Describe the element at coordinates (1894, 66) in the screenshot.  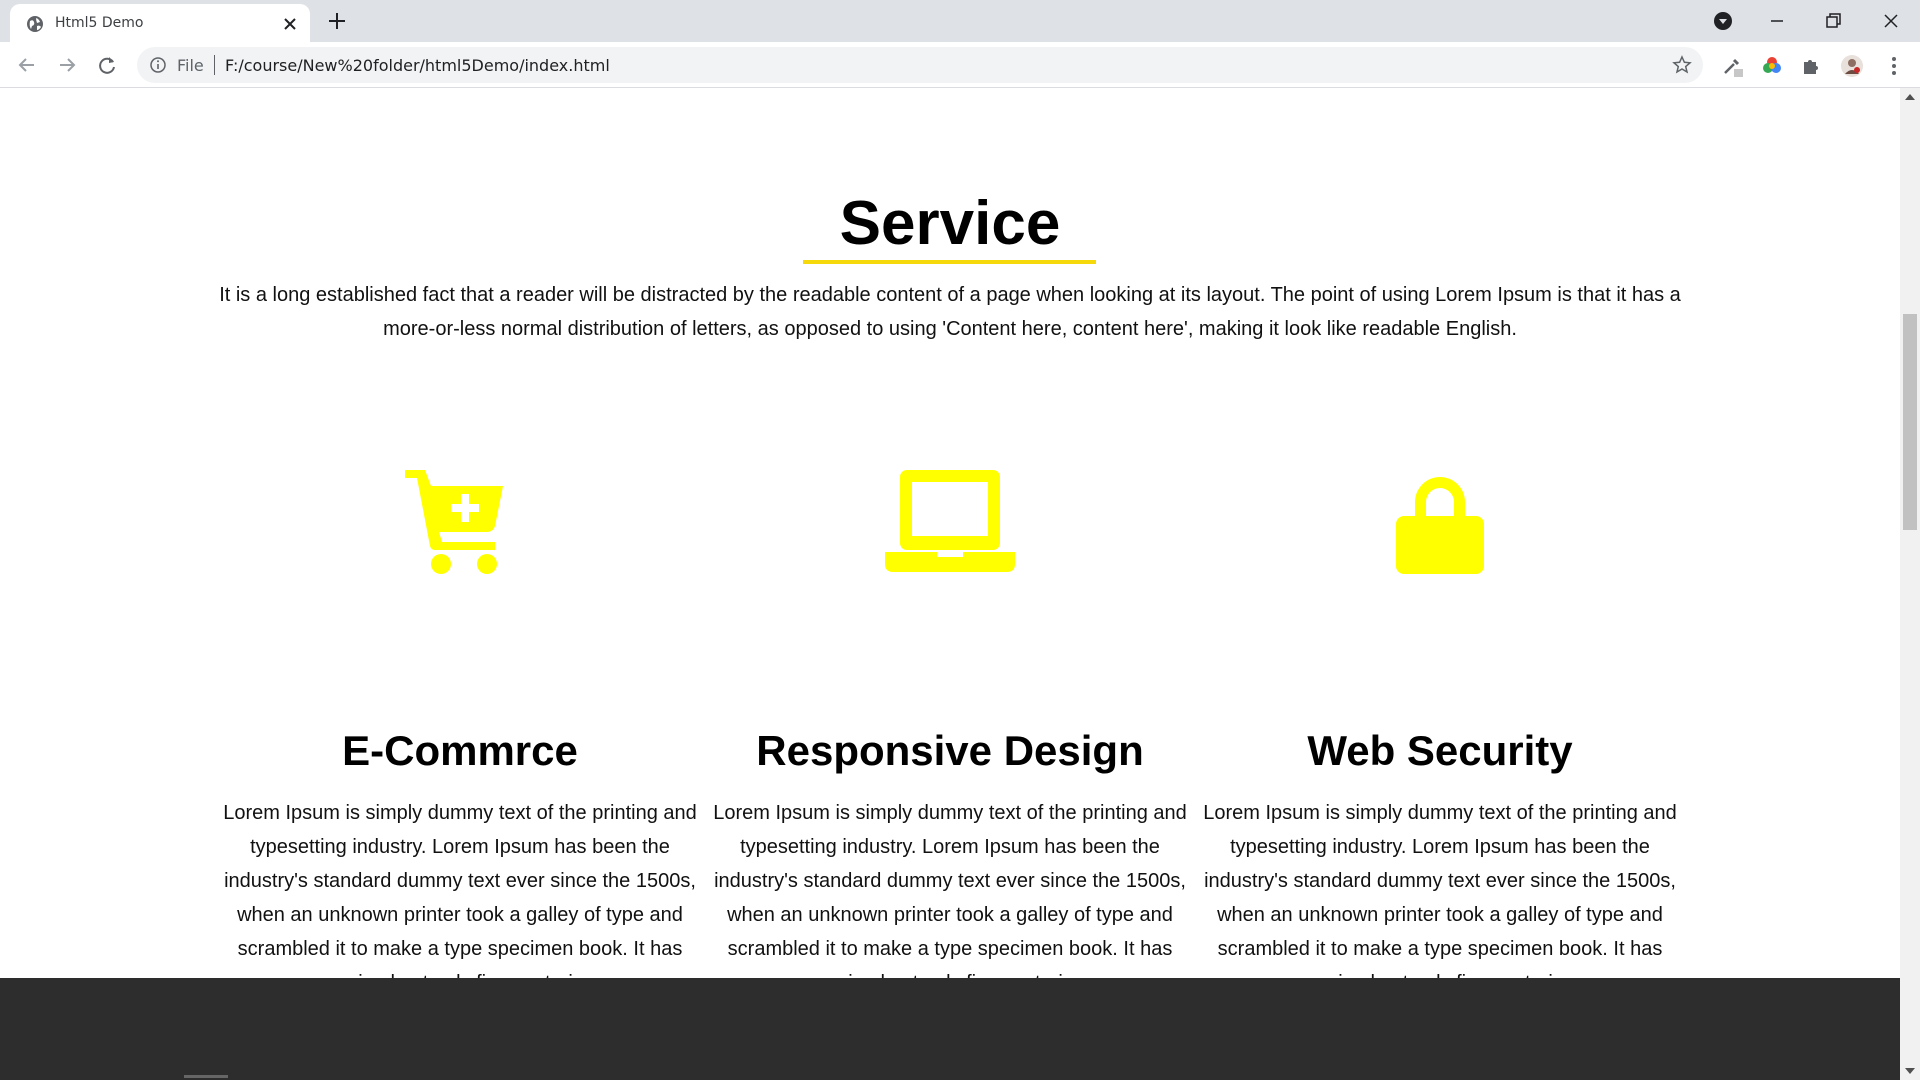
I see `browser-menu-icon` at that location.